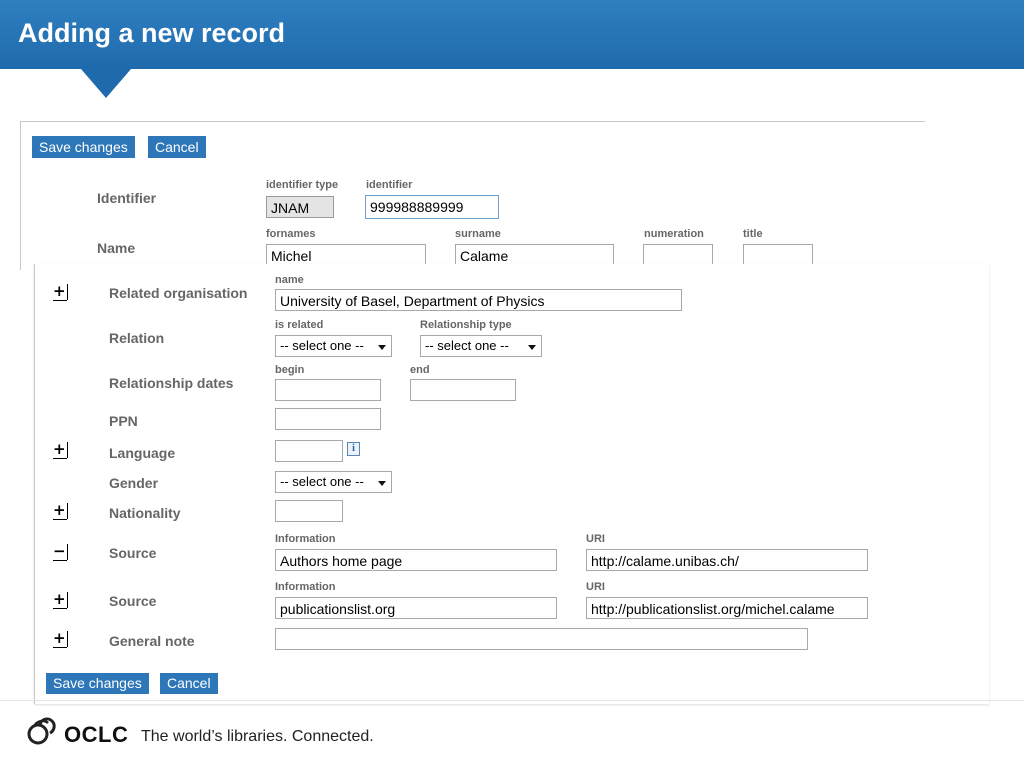  Describe the element at coordinates (674, 234) in the screenshot. I see `numeration-label: numeration` at that location.